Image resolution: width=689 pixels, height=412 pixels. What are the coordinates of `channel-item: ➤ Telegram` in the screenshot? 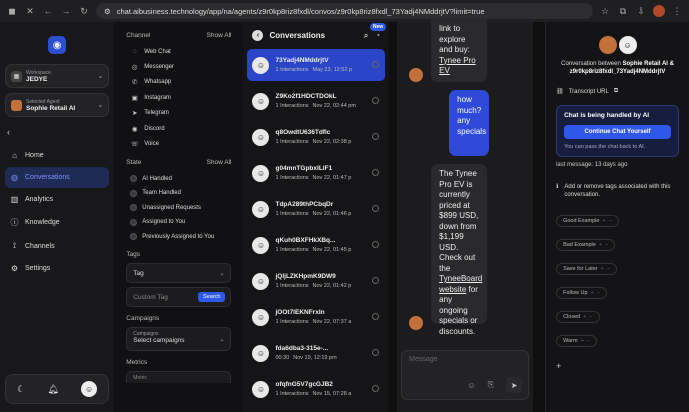 It's located at (178, 113).